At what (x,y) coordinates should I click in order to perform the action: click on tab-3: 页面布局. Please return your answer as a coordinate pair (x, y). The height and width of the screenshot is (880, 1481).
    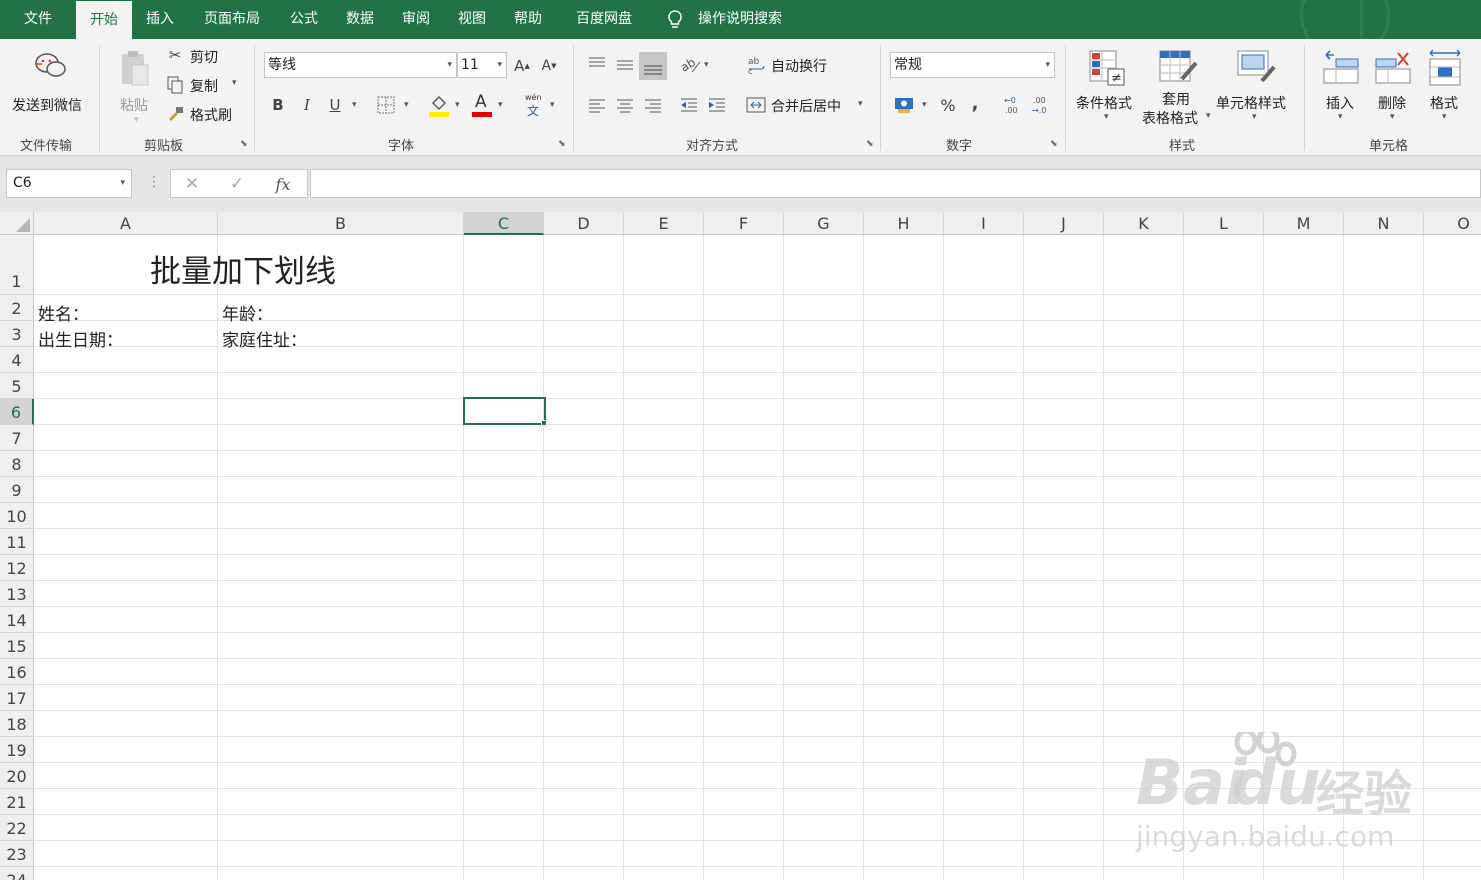
    Looking at the image, I should click on (232, 19).